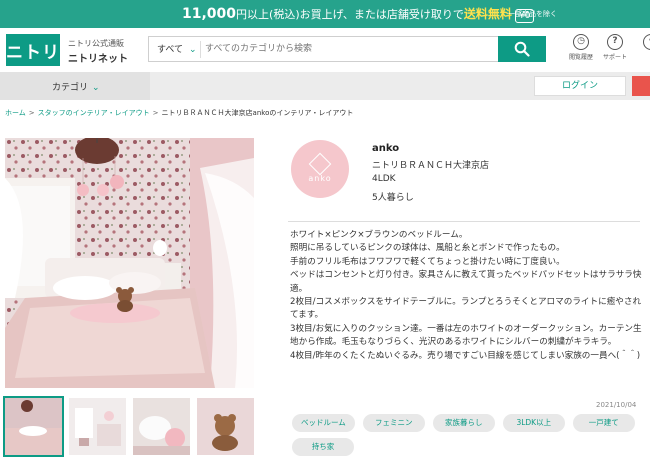 This screenshot has width=650, height=463. What do you see at coordinates (384, 179) in the screenshot?
I see `user-layout: 4LDK` at bounding box center [384, 179].